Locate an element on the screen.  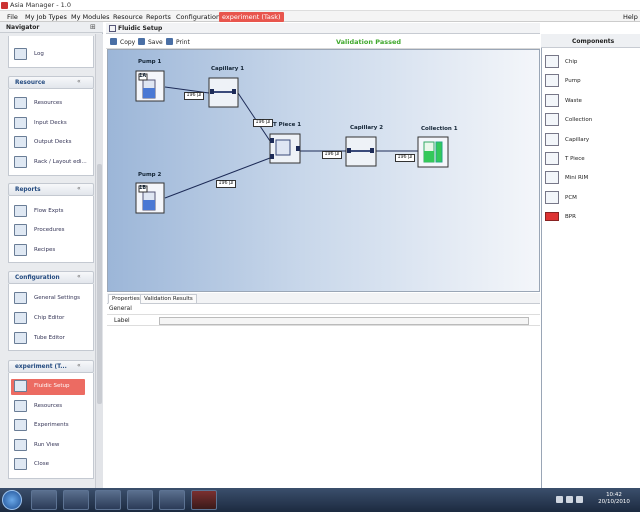
section-title: Configuration is located at coordinates (37, 278).